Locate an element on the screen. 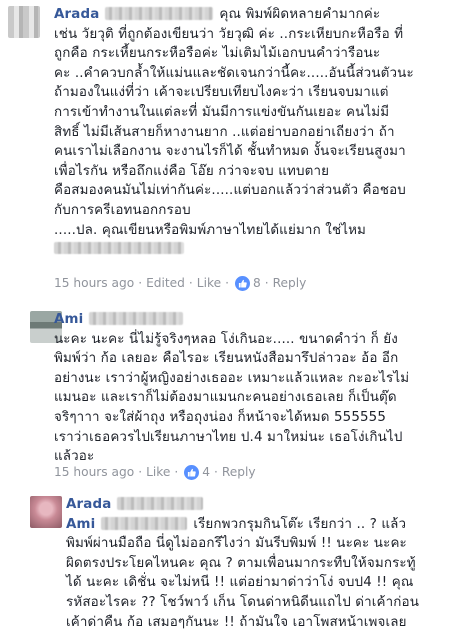 This screenshot has width=450, height=632. comment-text: เรียกพวกรุมกินโต๊ะ เรียกว่า .. ? แล้ว is located at coordinates (300, 524).